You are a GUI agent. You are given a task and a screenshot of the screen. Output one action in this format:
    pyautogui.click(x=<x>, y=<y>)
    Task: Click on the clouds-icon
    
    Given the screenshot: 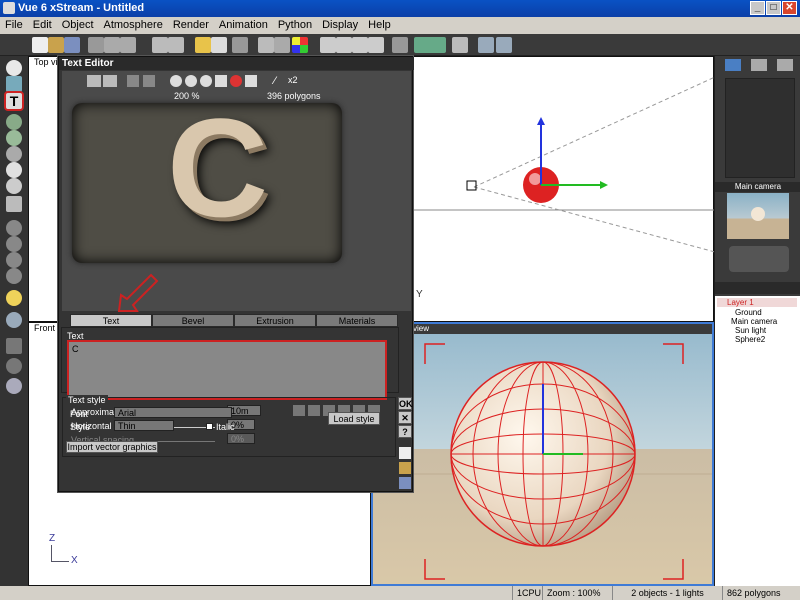 What is the action you would take?
    pyautogui.click(x=219, y=45)
    